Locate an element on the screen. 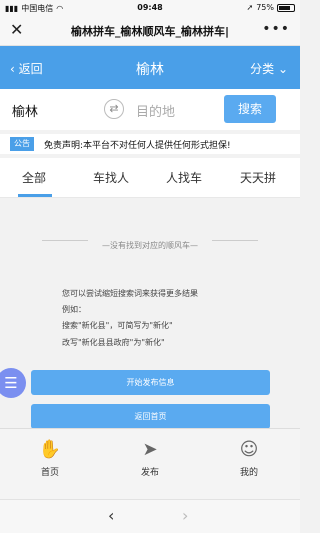 The width and height of the screenshot is (320, 533). close-icon: ✕ is located at coordinates (16, 29).